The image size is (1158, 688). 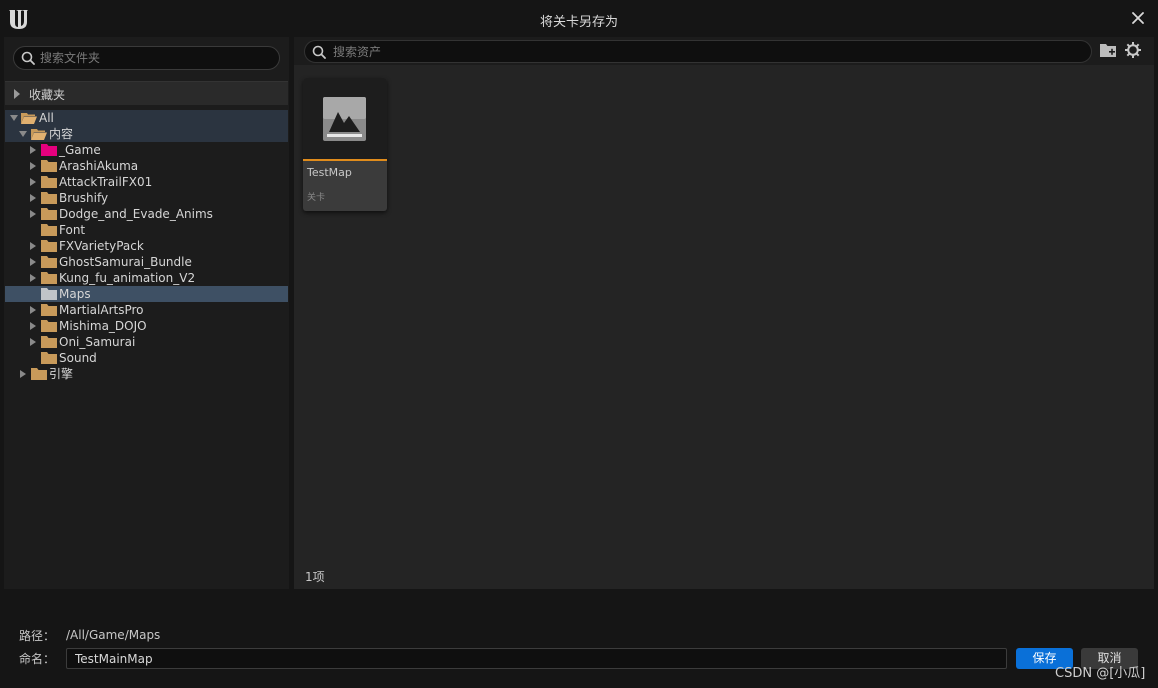 I want to click on tree-item-folder: Font, so click(x=146, y=230).